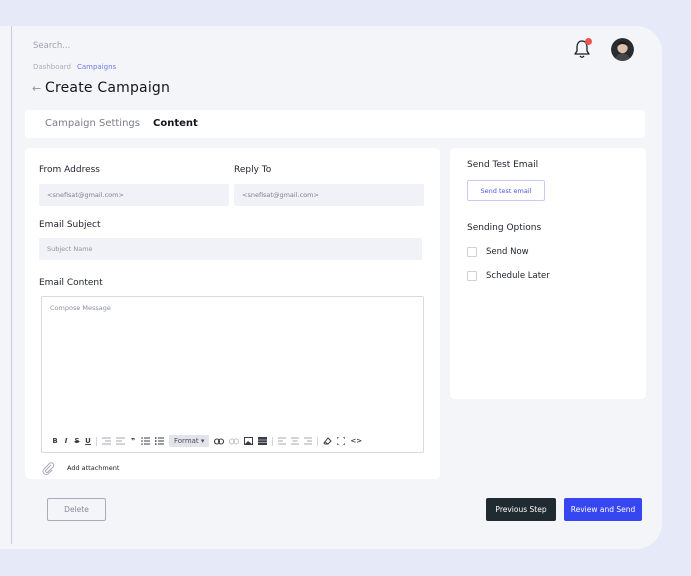  Describe the element at coordinates (328, 441) in the screenshot. I see `clear-format-icon` at that location.